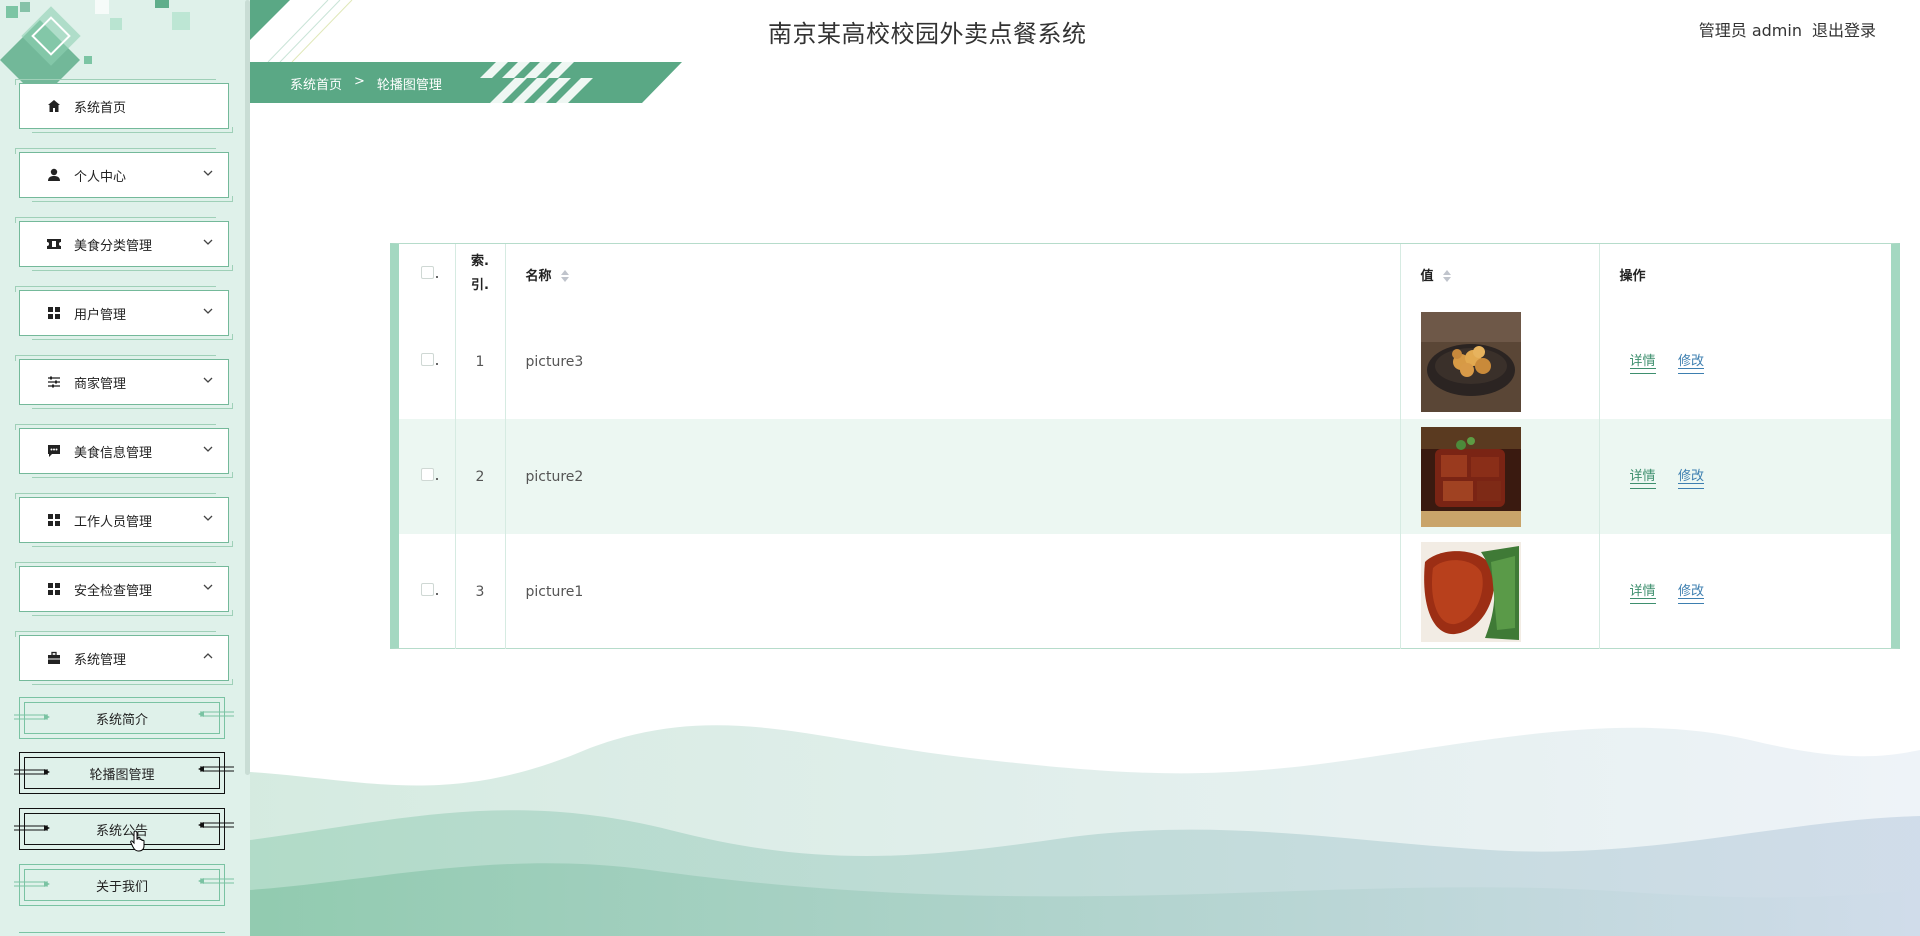 The height and width of the screenshot is (936, 1920). I want to click on sidebar-subitem-system-intro: 系统简介, so click(124, 718).